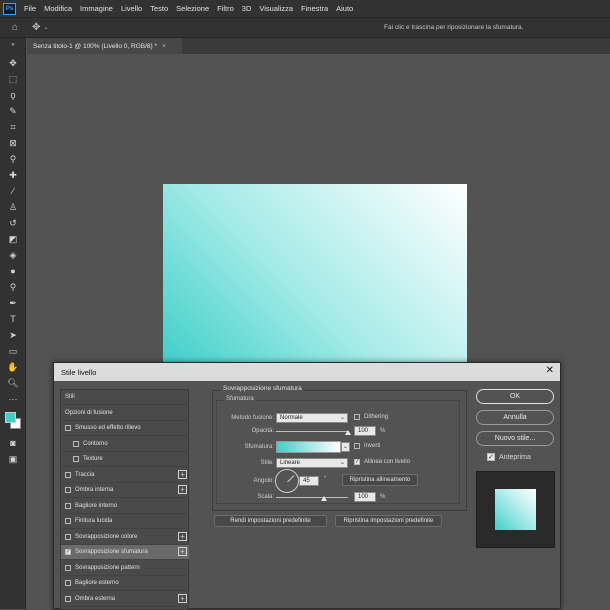 This screenshot has width=610, height=610. What do you see at coordinates (344, 8) in the screenshot?
I see `menu-item-aiuto: Aiuto` at bounding box center [344, 8].